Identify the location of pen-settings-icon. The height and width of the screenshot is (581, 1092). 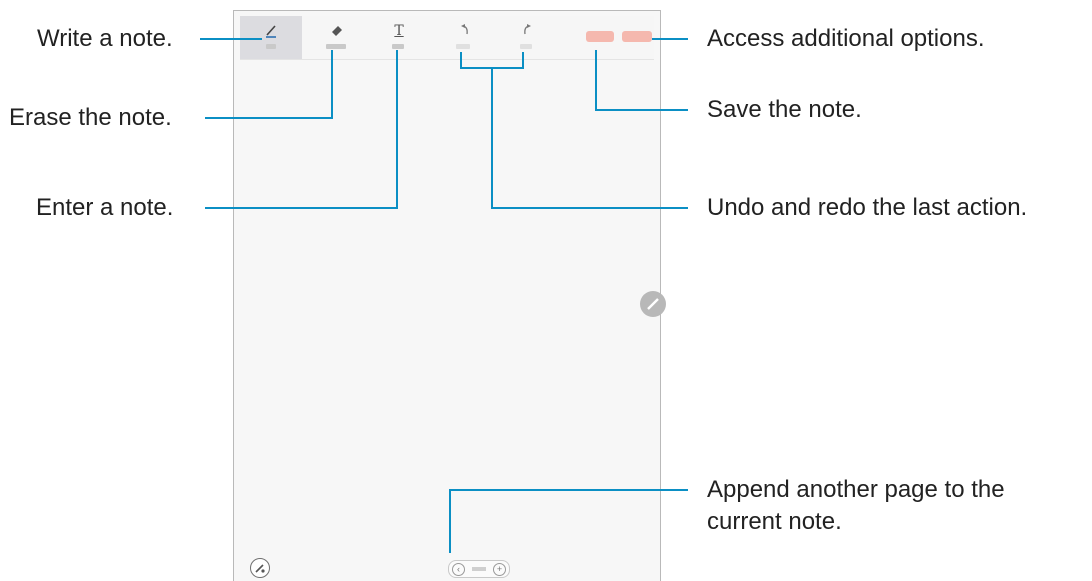
(260, 568).